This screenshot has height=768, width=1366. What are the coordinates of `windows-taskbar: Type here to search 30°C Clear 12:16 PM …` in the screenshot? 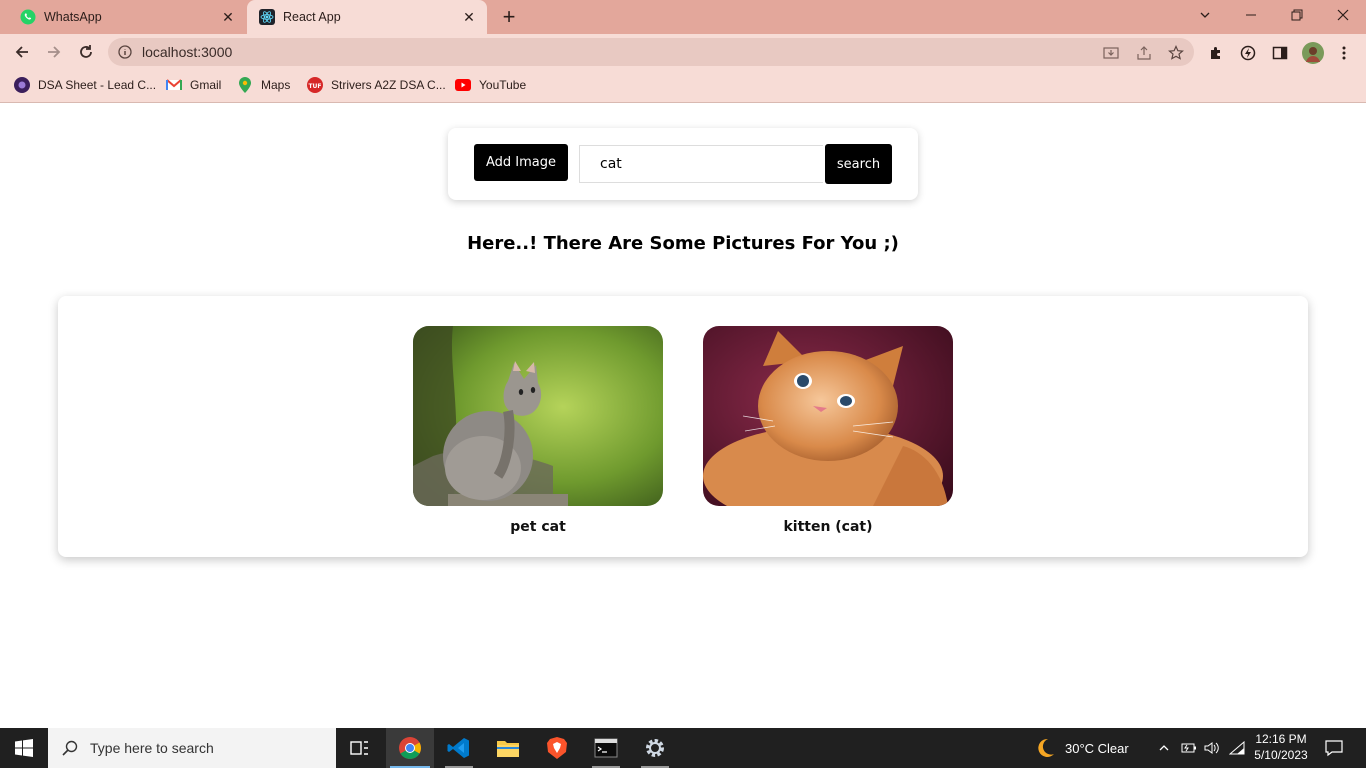 It's located at (683, 748).